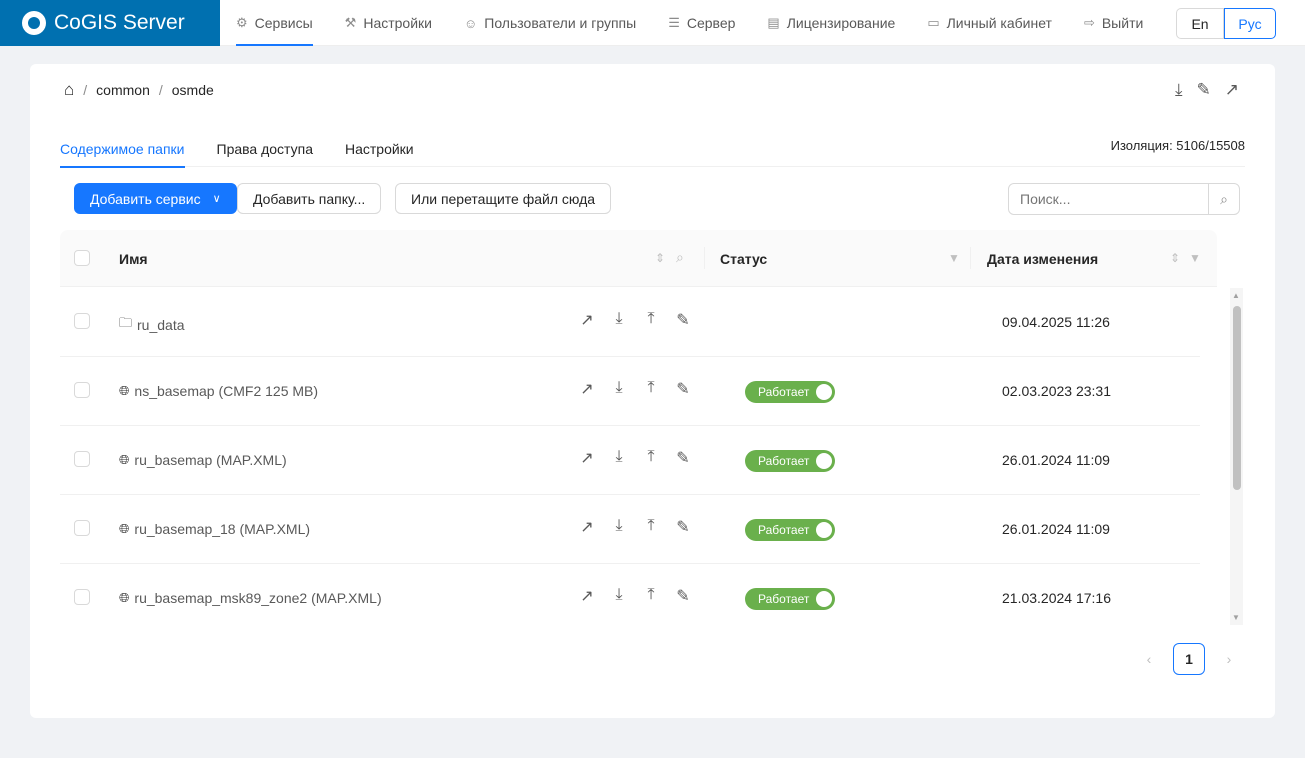  Describe the element at coordinates (69, 90) in the screenshot. I see `home-icon: ⌂` at that location.